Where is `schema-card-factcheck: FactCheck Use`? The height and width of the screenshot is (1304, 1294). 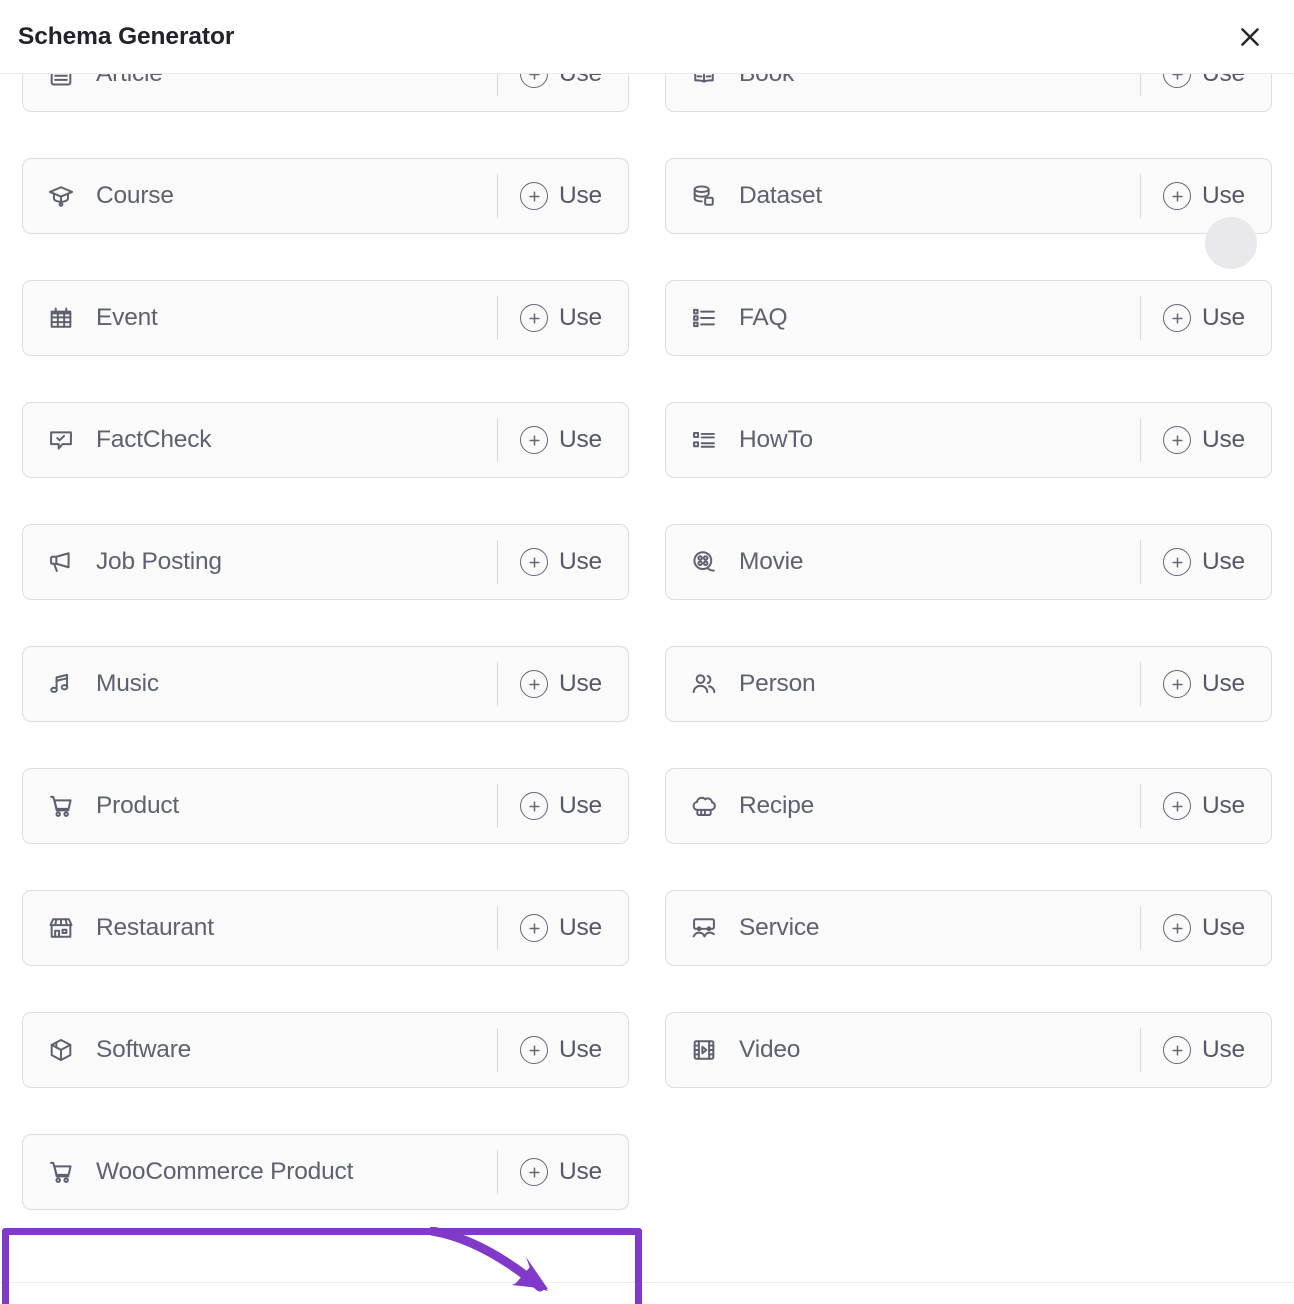 schema-card-factcheck: FactCheck Use is located at coordinates (325, 440).